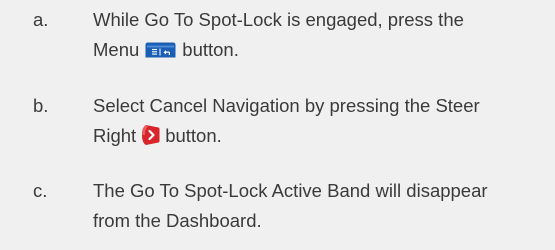 Image resolution: width=555 pixels, height=250 pixels. What do you see at coordinates (41, 19) in the screenshot?
I see `step-letter: a.` at bounding box center [41, 19].